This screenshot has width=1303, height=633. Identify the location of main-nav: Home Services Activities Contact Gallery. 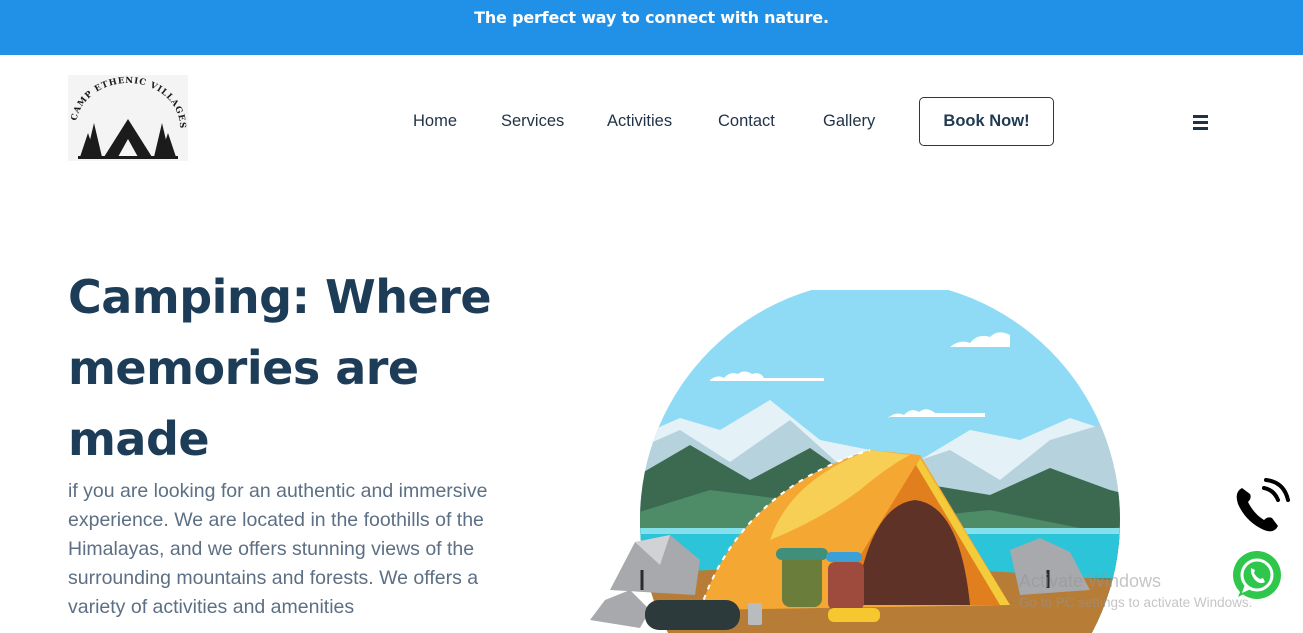
(651, 123).